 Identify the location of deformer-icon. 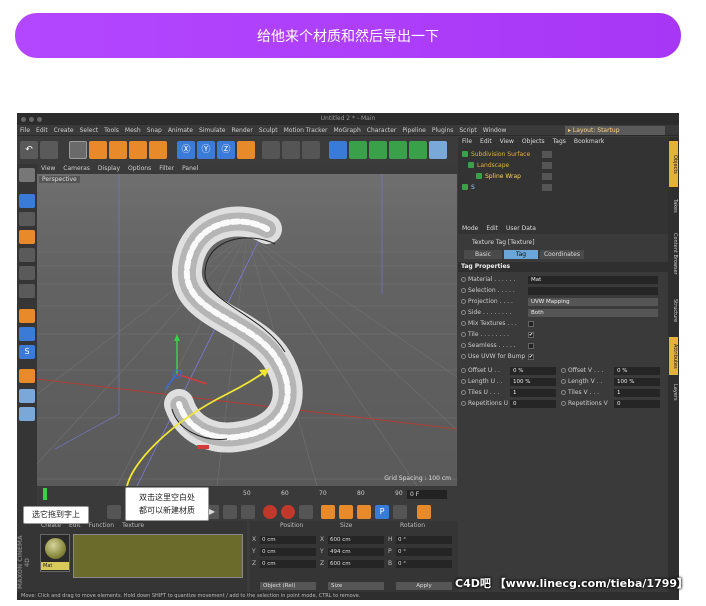
(418, 150).